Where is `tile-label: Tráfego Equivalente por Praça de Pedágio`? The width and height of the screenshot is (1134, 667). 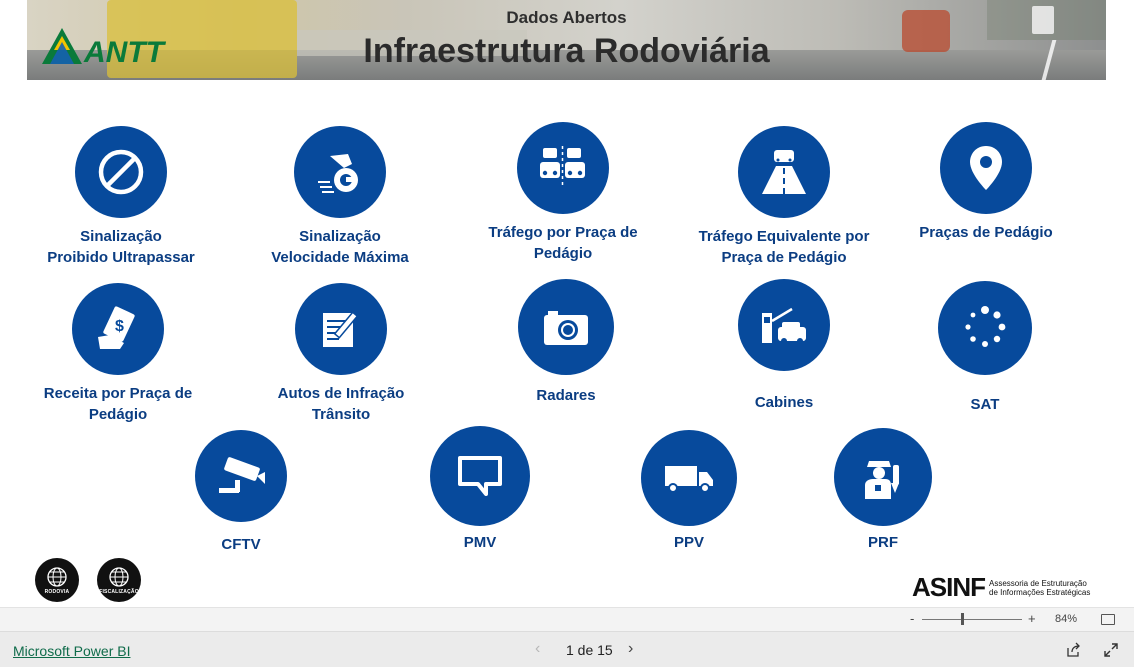 tile-label: Tráfego Equivalente por Praça de Pedágio is located at coordinates (784, 247).